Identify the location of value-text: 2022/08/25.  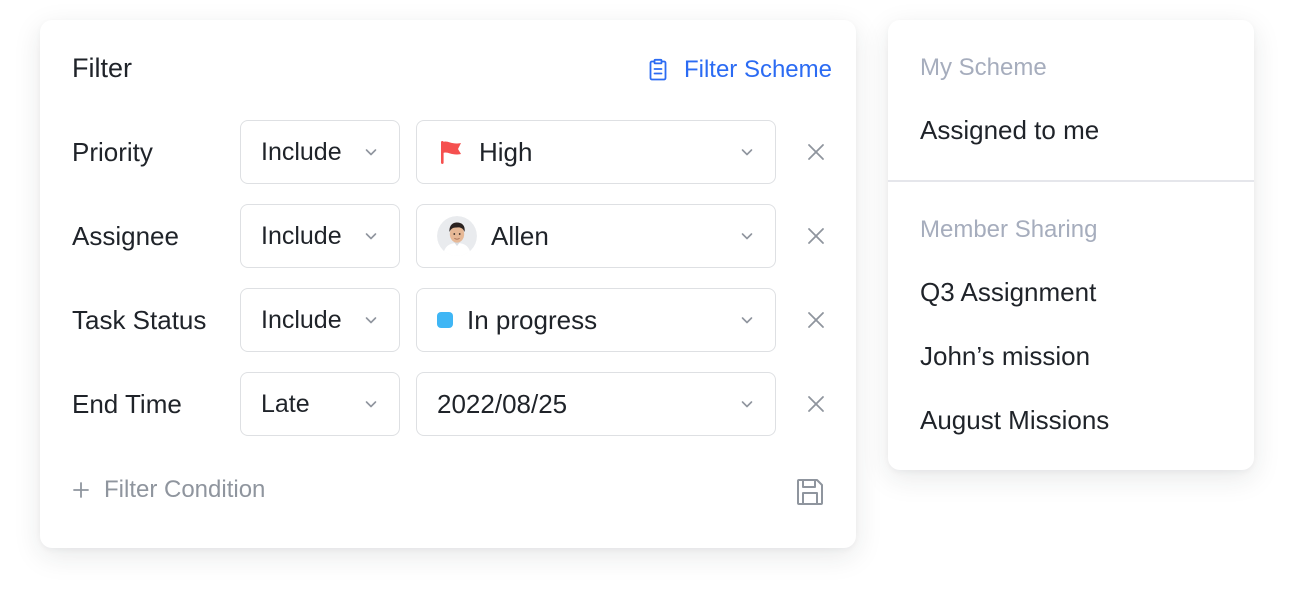
(502, 403).